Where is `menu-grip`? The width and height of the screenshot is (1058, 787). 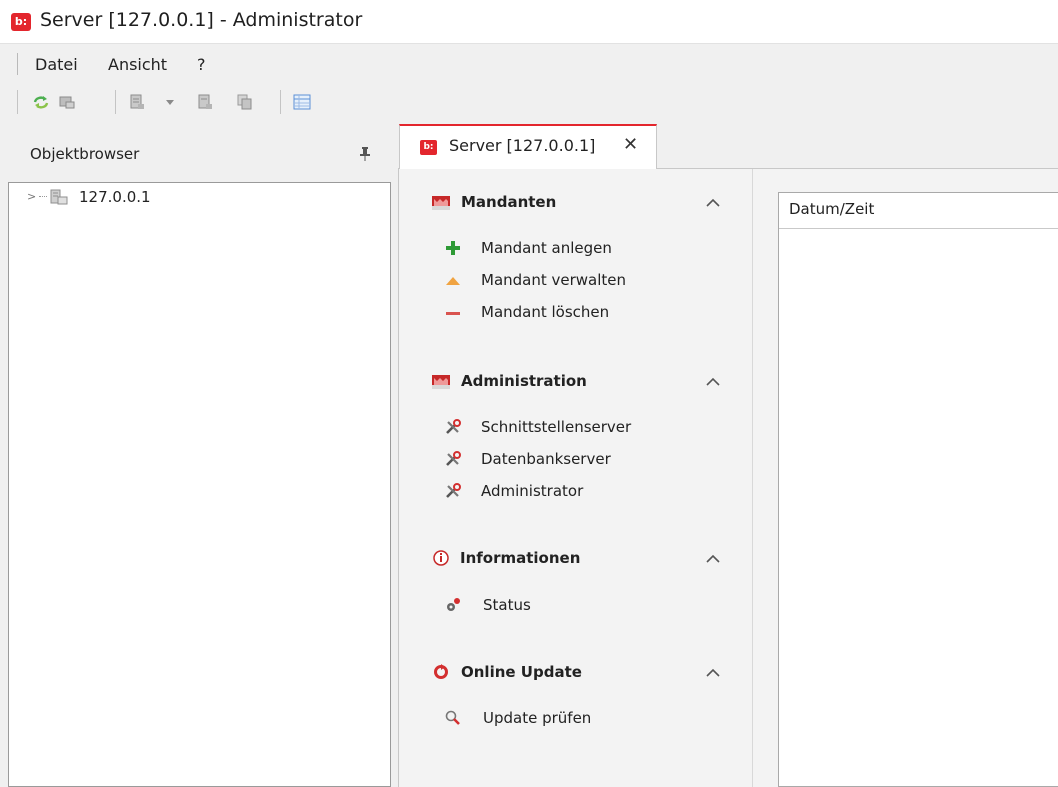 menu-grip is located at coordinates (17, 64).